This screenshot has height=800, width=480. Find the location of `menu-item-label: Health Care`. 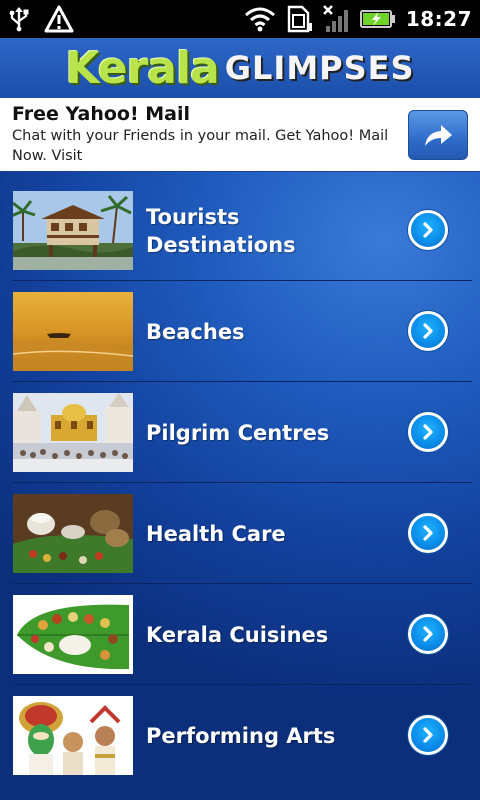

menu-item-label: Health Care is located at coordinates (216, 533).